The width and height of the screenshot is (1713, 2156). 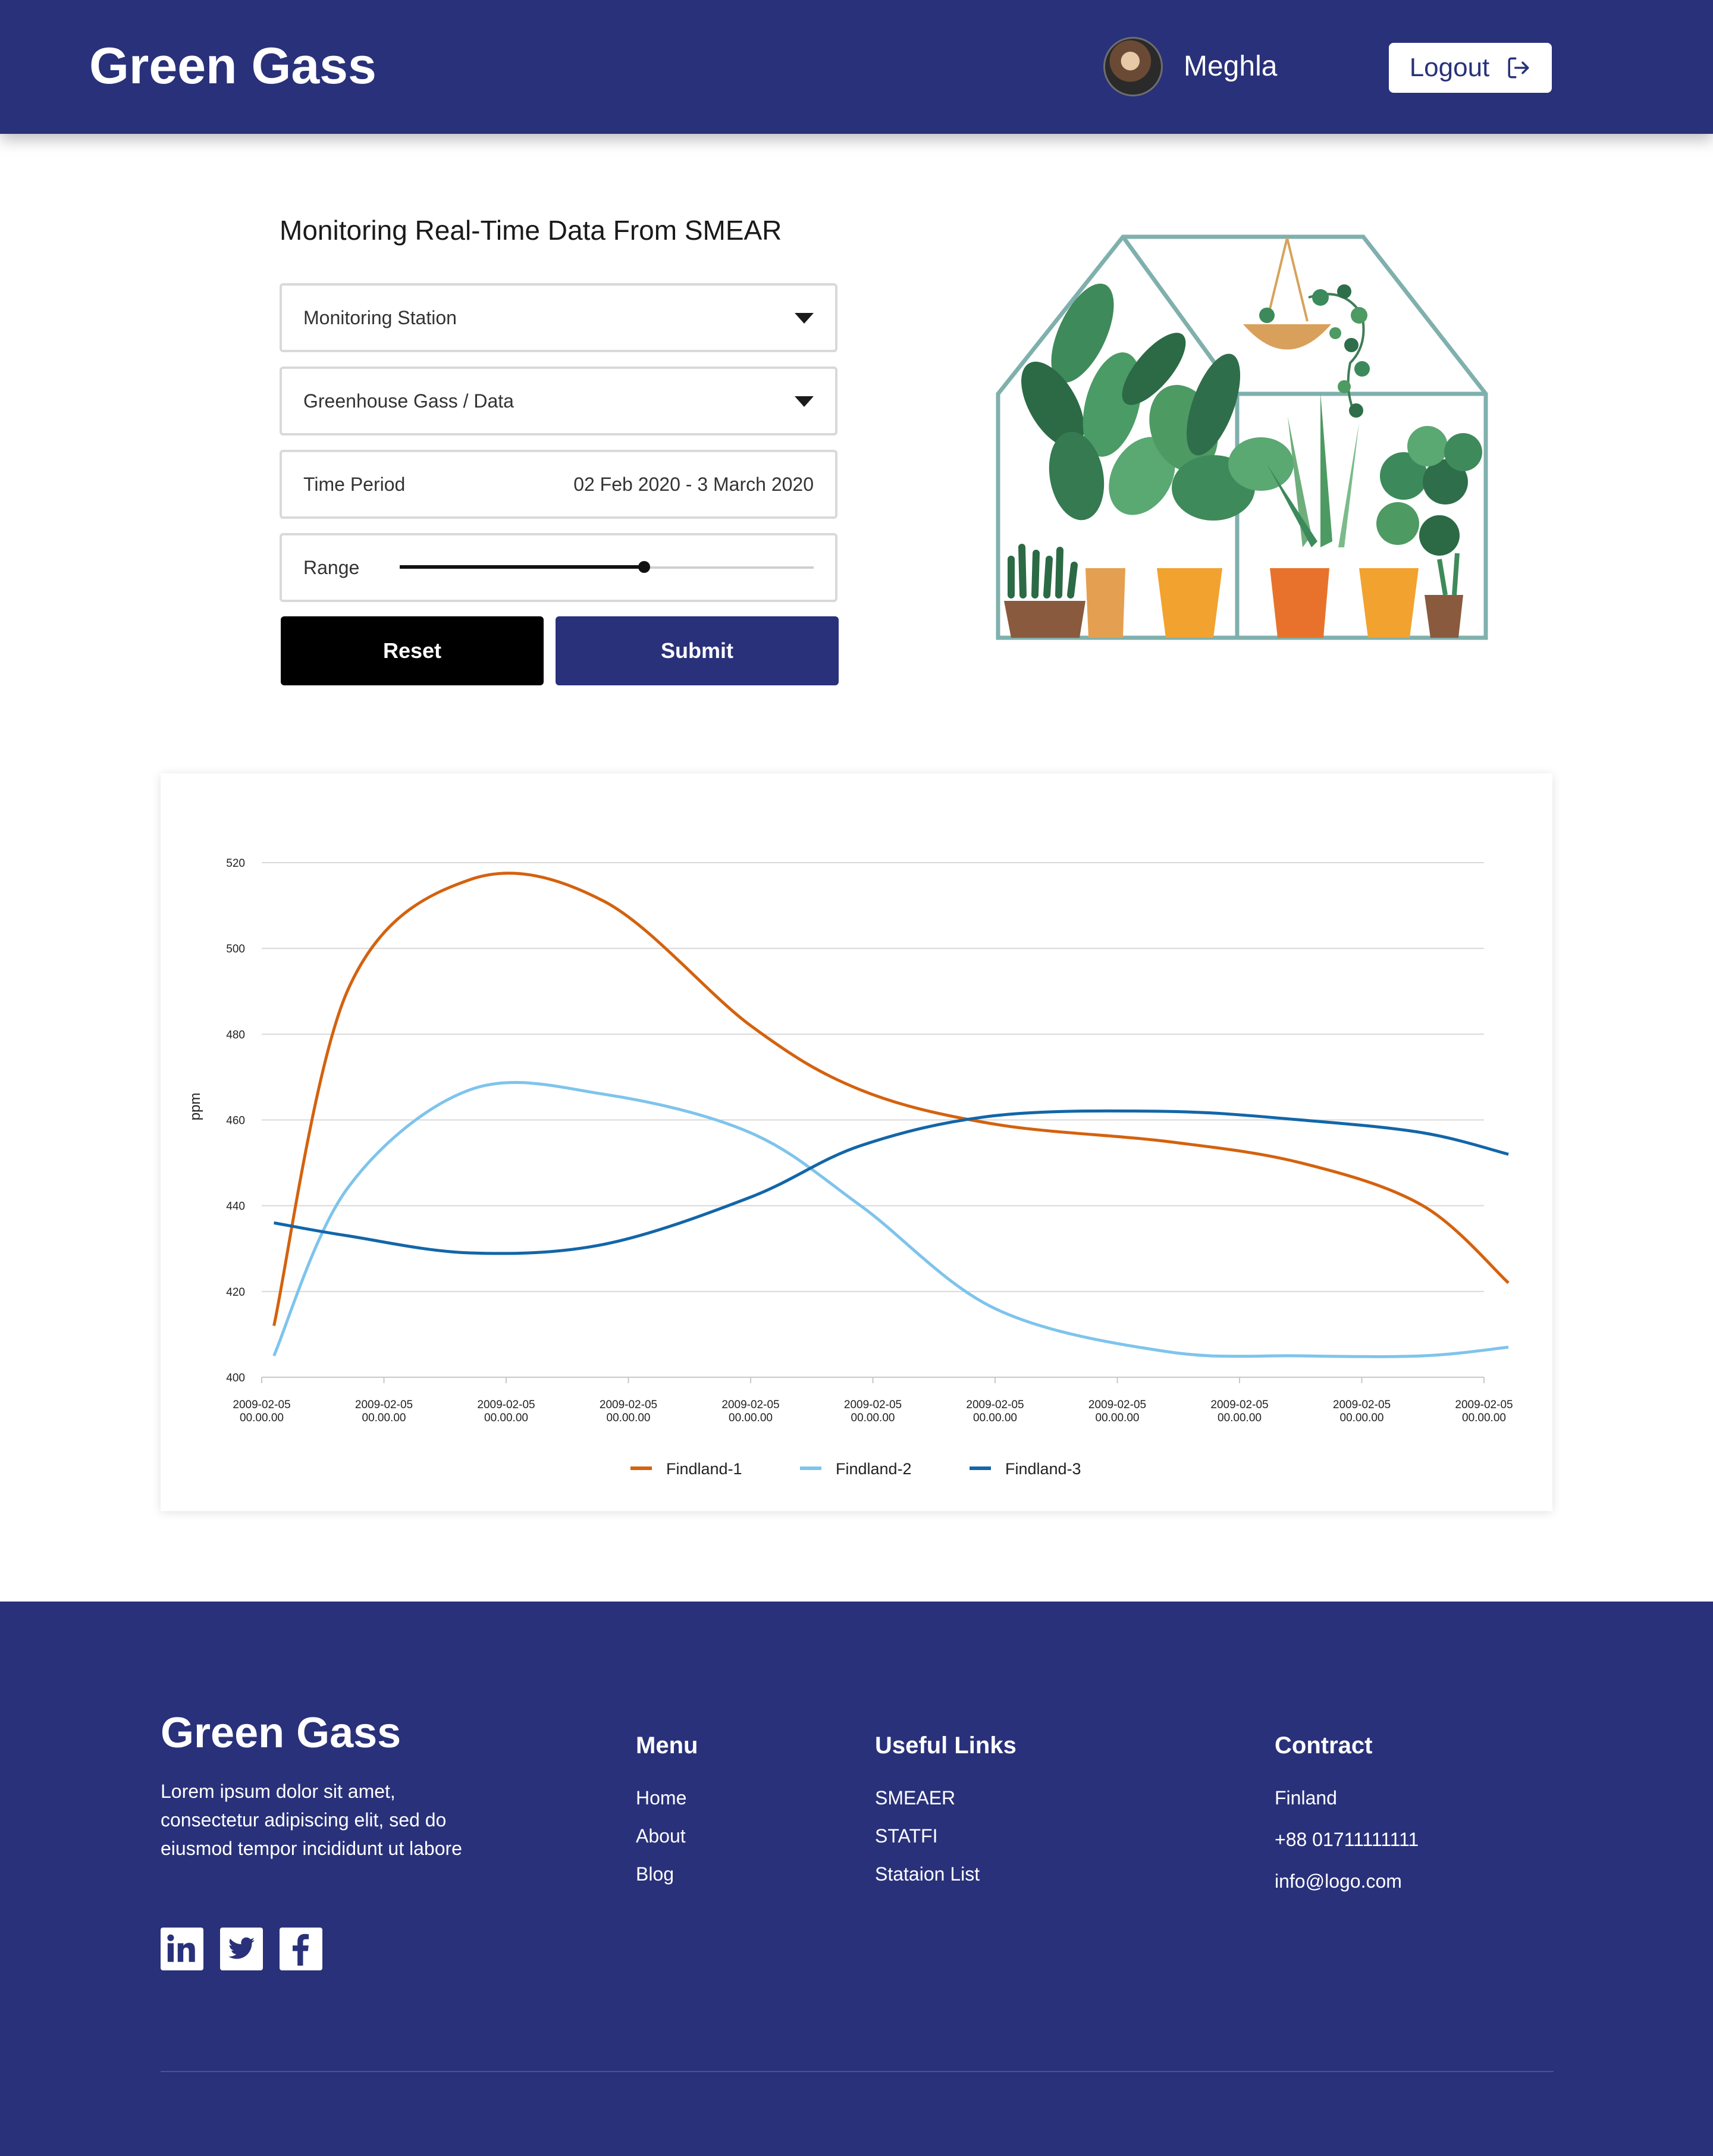 What do you see at coordinates (236, 1035) in the screenshot?
I see `y-tick-label: 480` at bounding box center [236, 1035].